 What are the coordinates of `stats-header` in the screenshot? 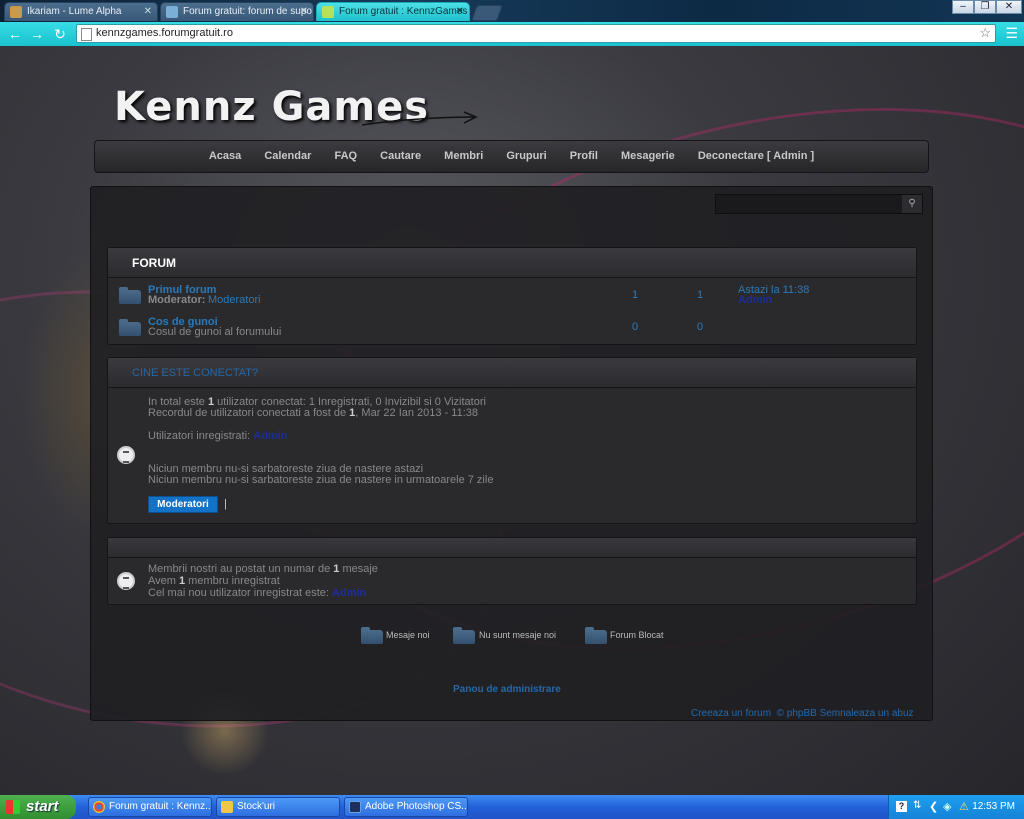 It's located at (512, 548).